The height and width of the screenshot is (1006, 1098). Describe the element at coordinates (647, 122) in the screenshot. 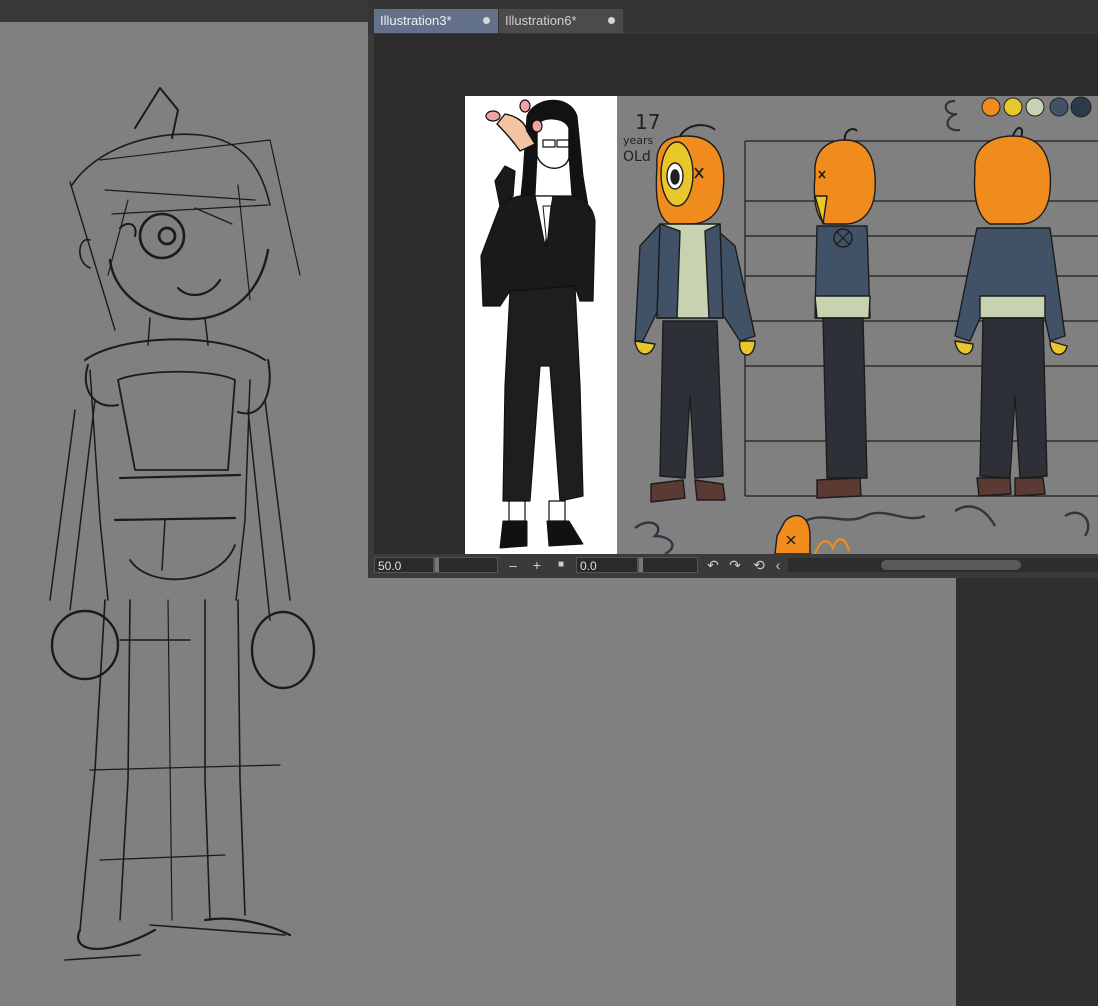

I see `age-number-text: 17` at that location.